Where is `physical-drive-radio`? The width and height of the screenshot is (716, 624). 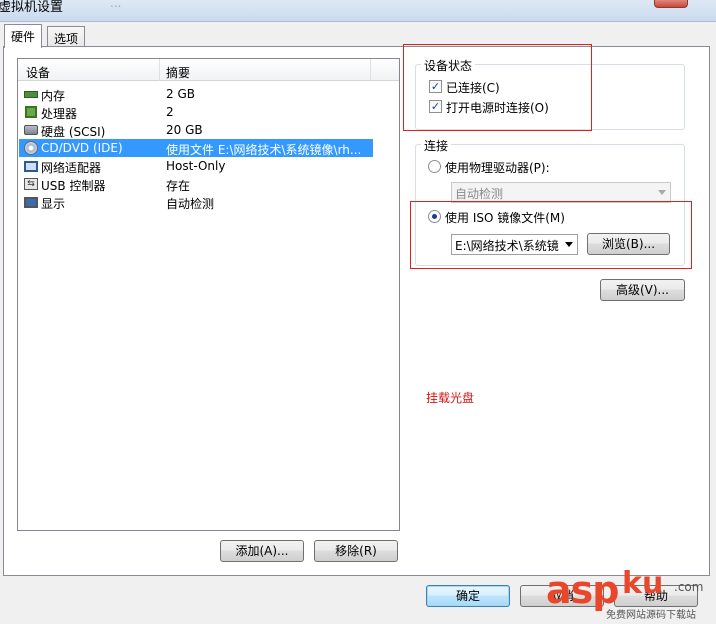
physical-drive-radio is located at coordinates (434, 166).